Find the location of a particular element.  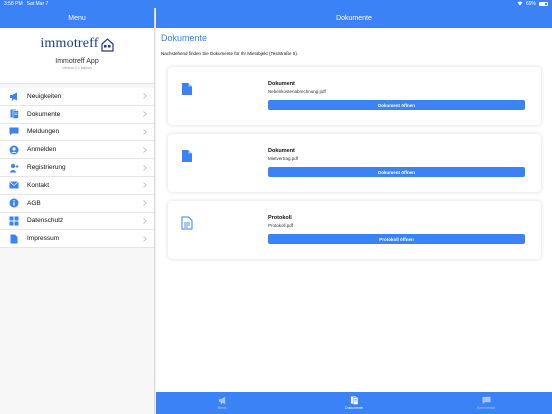

tab-bar: News Dokumente Kommentar is located at coordinates (354, 403).